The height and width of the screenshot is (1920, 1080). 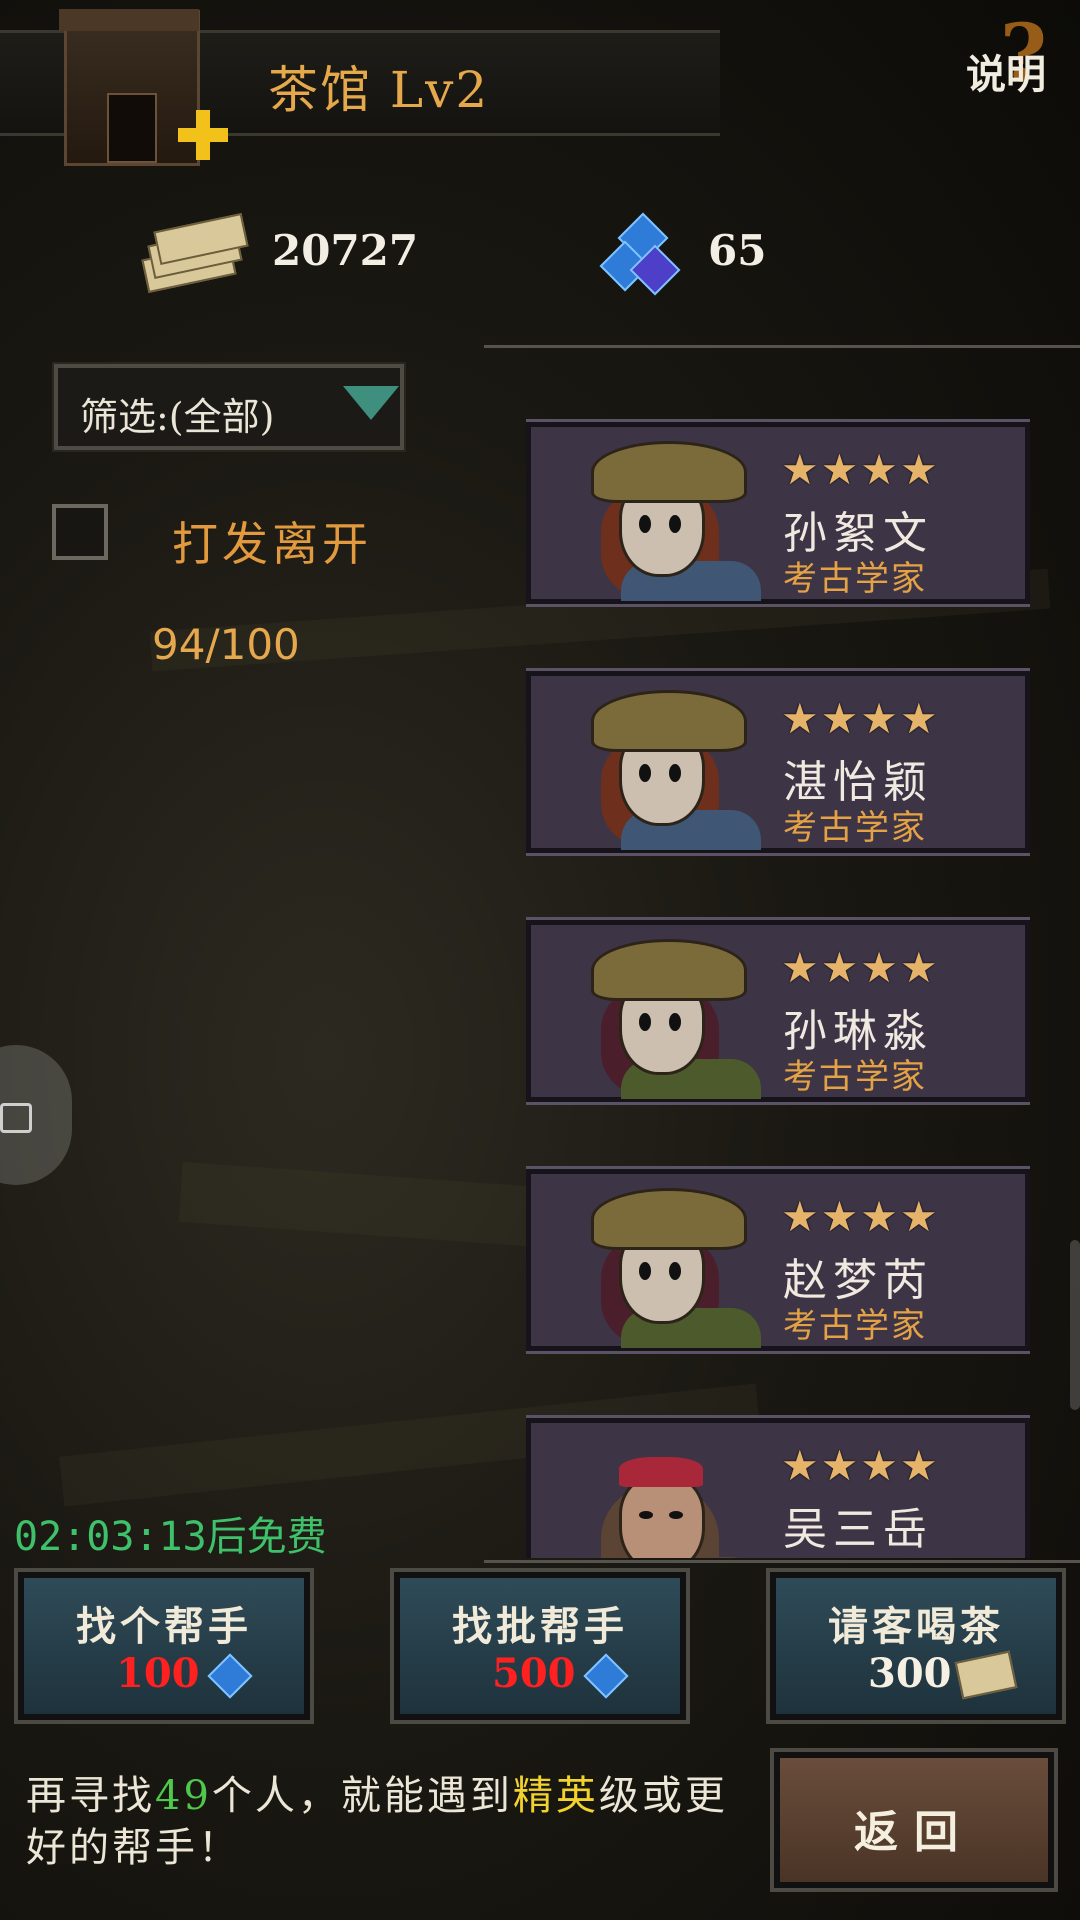 What do you see at coordinates (555, 1796) in the screenshot?
I see `rank-name: 精英` at bounding box center [555, 1796].